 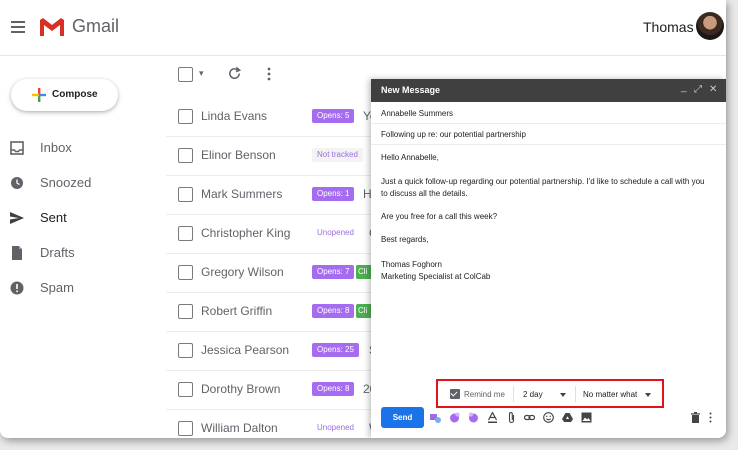 I want to click on reminder-delay-select: 2 day, so click(x=533, y=394).